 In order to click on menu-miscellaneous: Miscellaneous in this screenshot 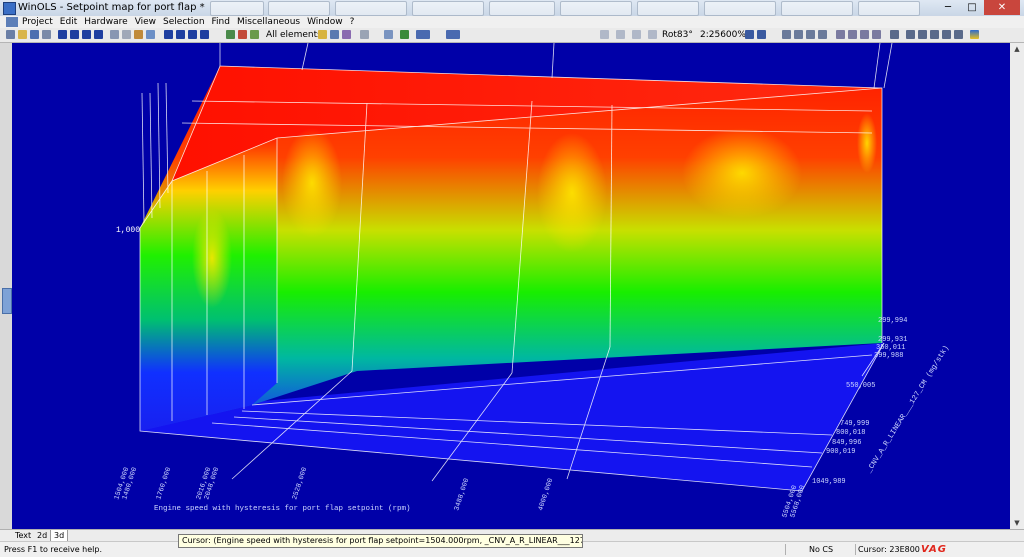, I will do `click(268, 22)`.